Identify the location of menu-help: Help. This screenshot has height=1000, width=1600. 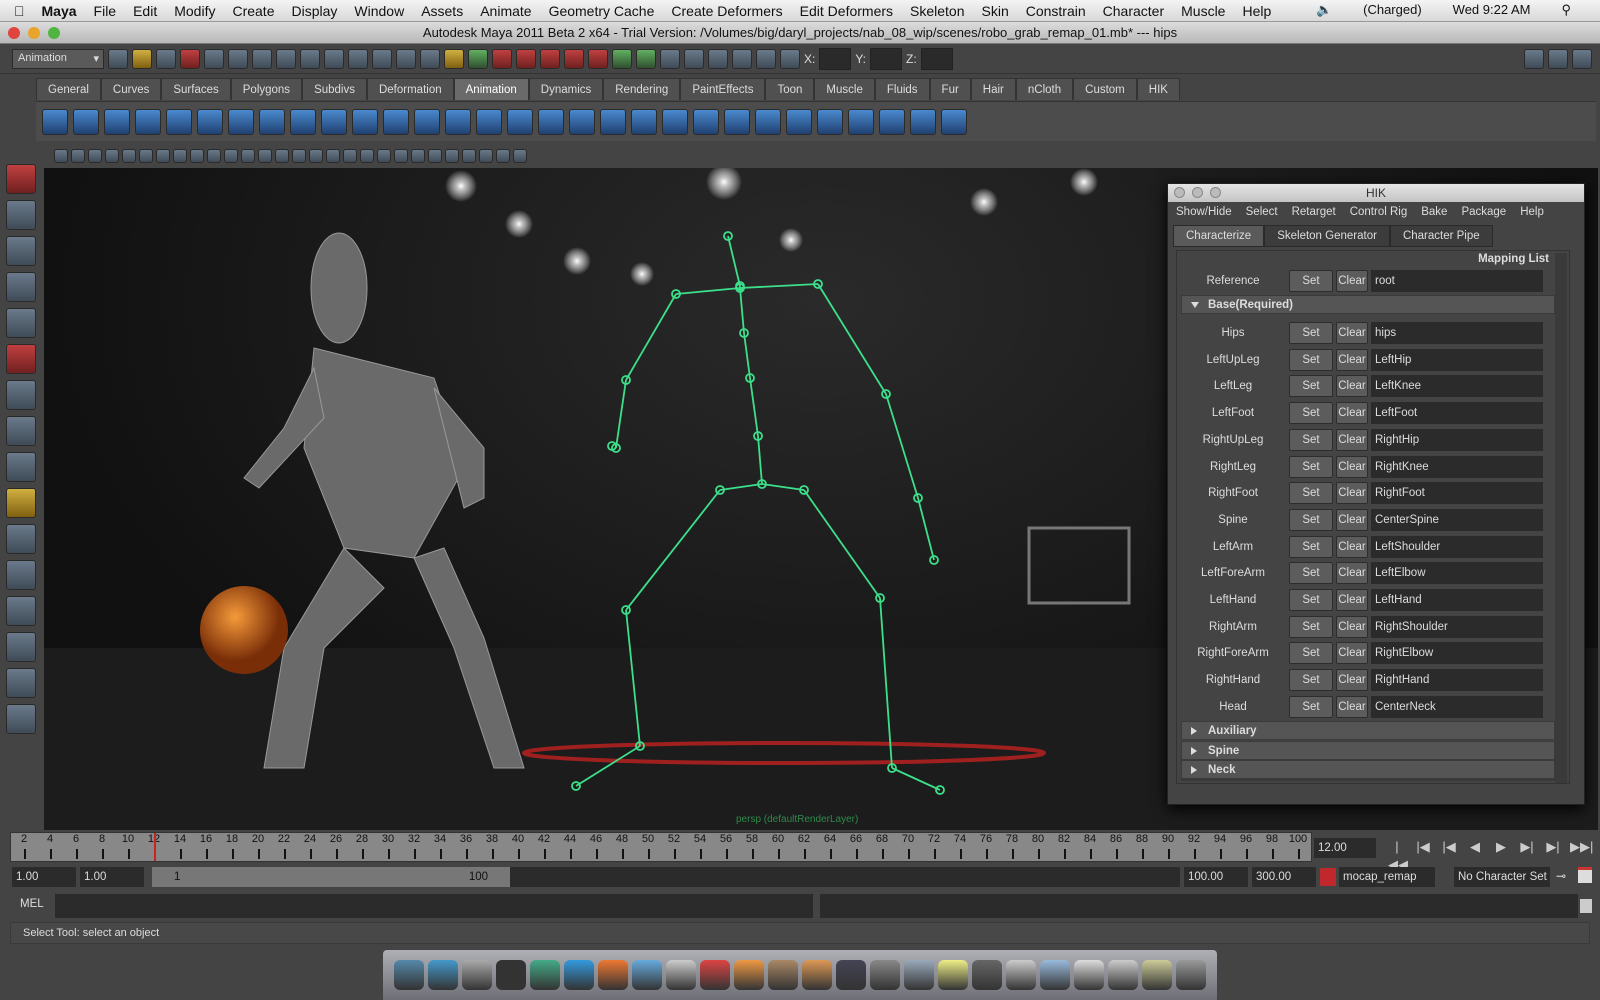
(1256, 11).